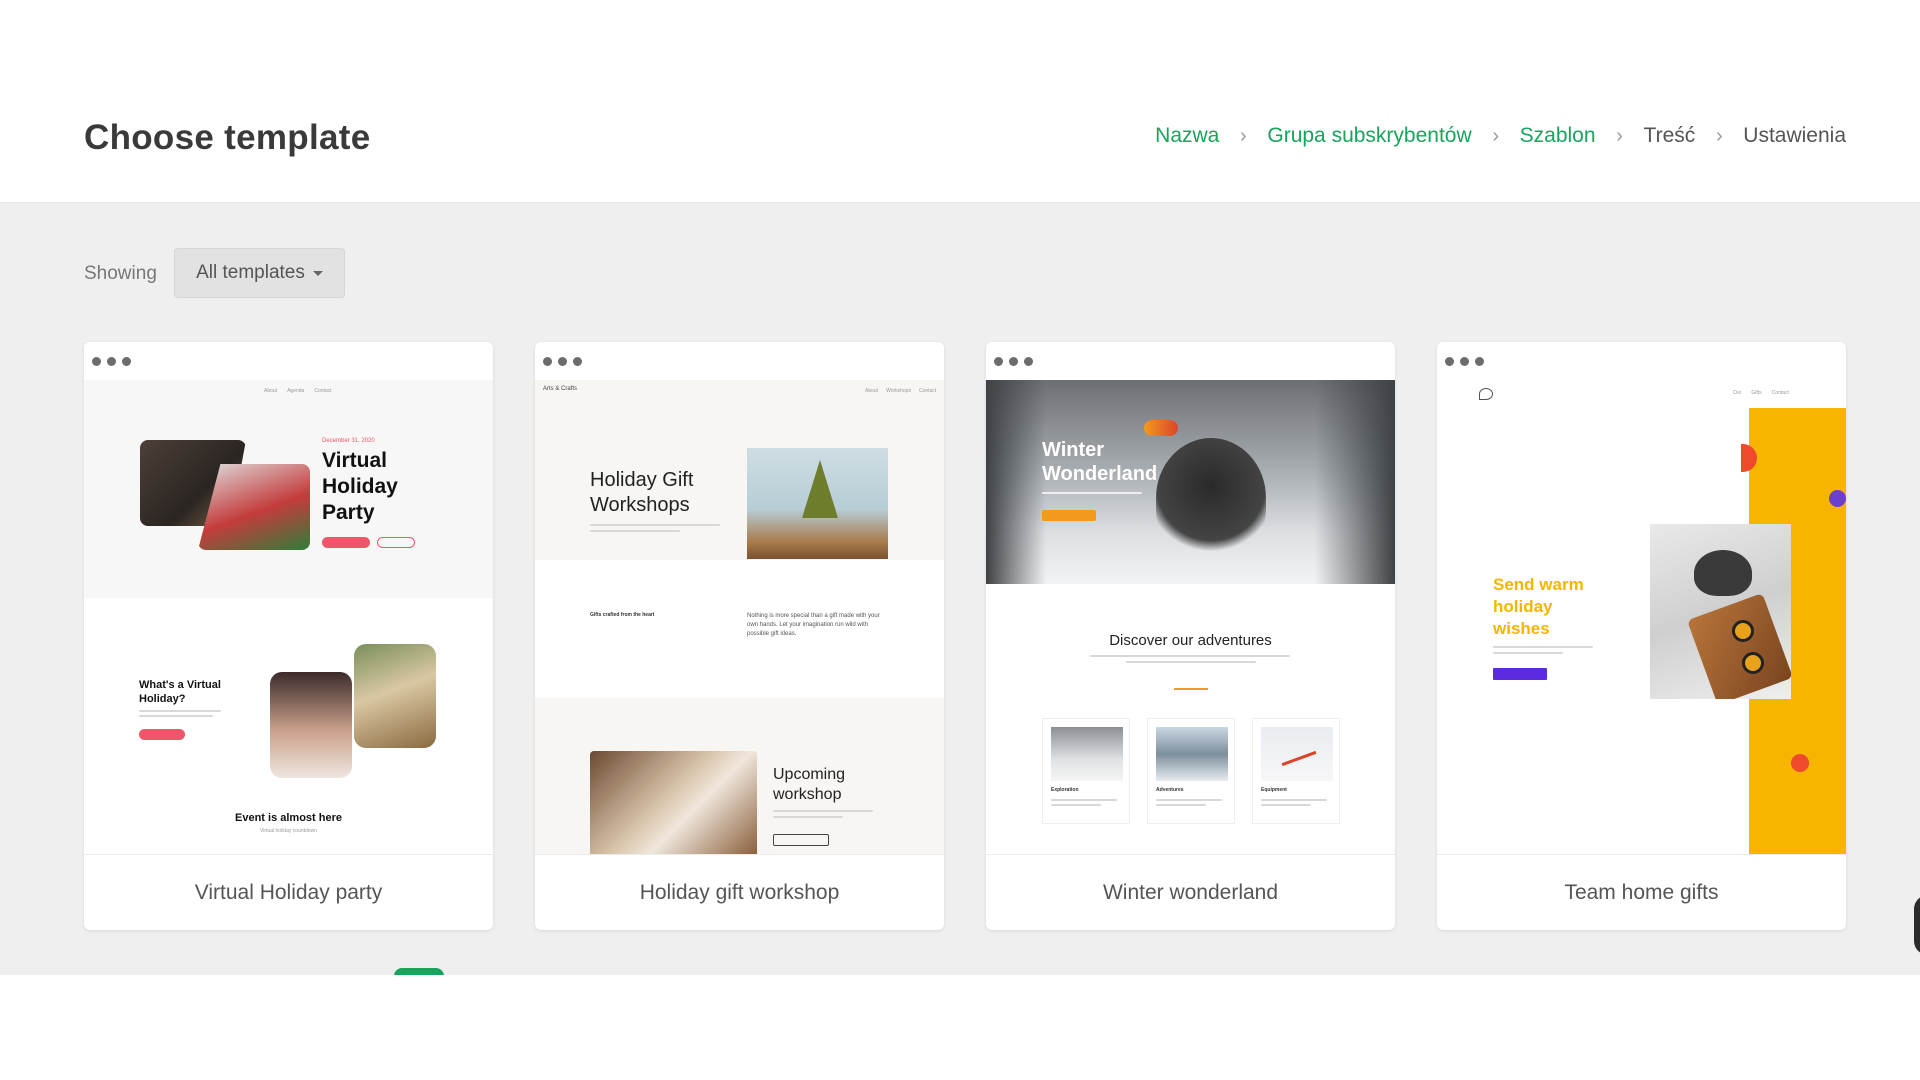  What do you see at coordinates (288, 818) in the screenshot?
I see `preview-footer-title: Event is almost here` at bounding box center [288, 818].